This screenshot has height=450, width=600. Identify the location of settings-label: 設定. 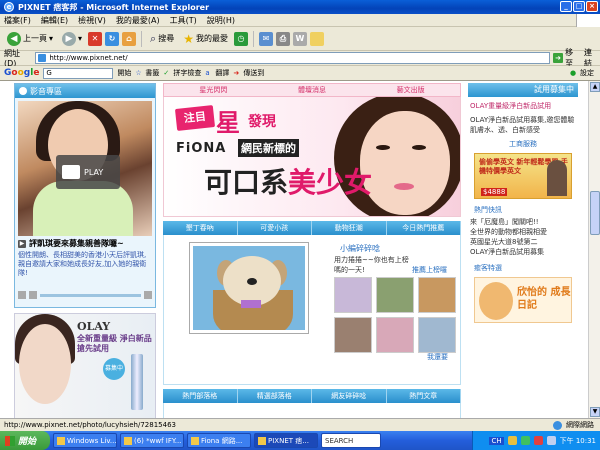
(587, 73).